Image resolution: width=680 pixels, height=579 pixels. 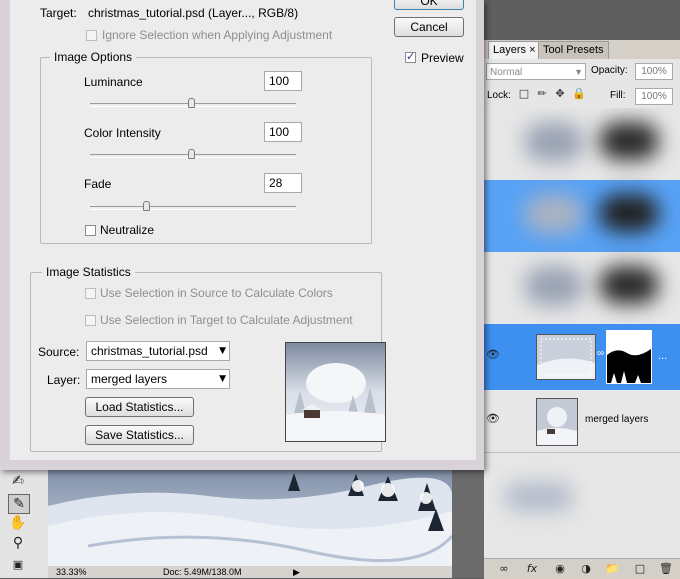 I want to click on winter-scene-image, so click(x=335, y=392).